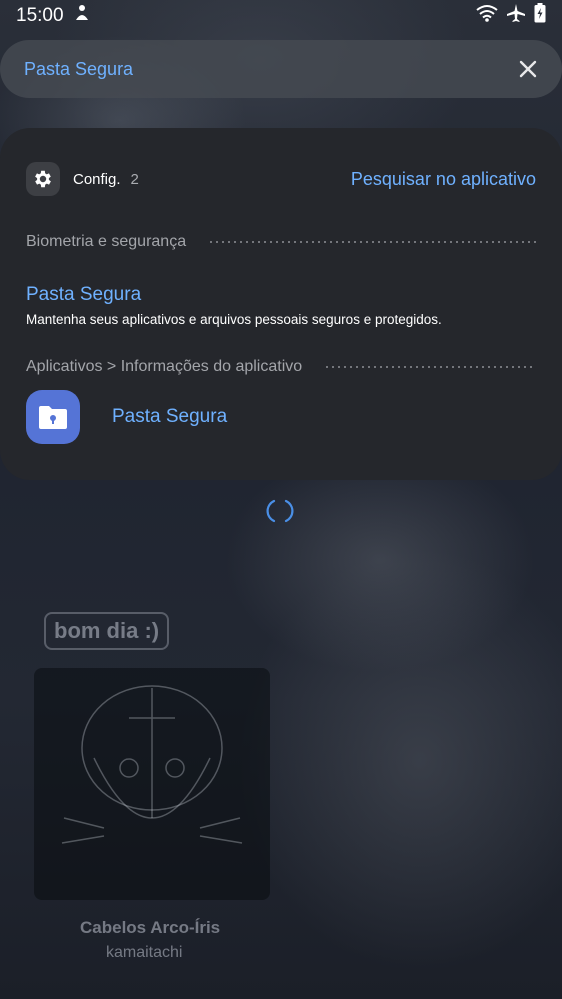 The height and width of the screenshot is (999, 562). What do you see at coordinates (281, 179) in the screenshot?
I see `app-result-header: Config. 2 Pesquisar no aplicativo` at bounding box center [281, 179].